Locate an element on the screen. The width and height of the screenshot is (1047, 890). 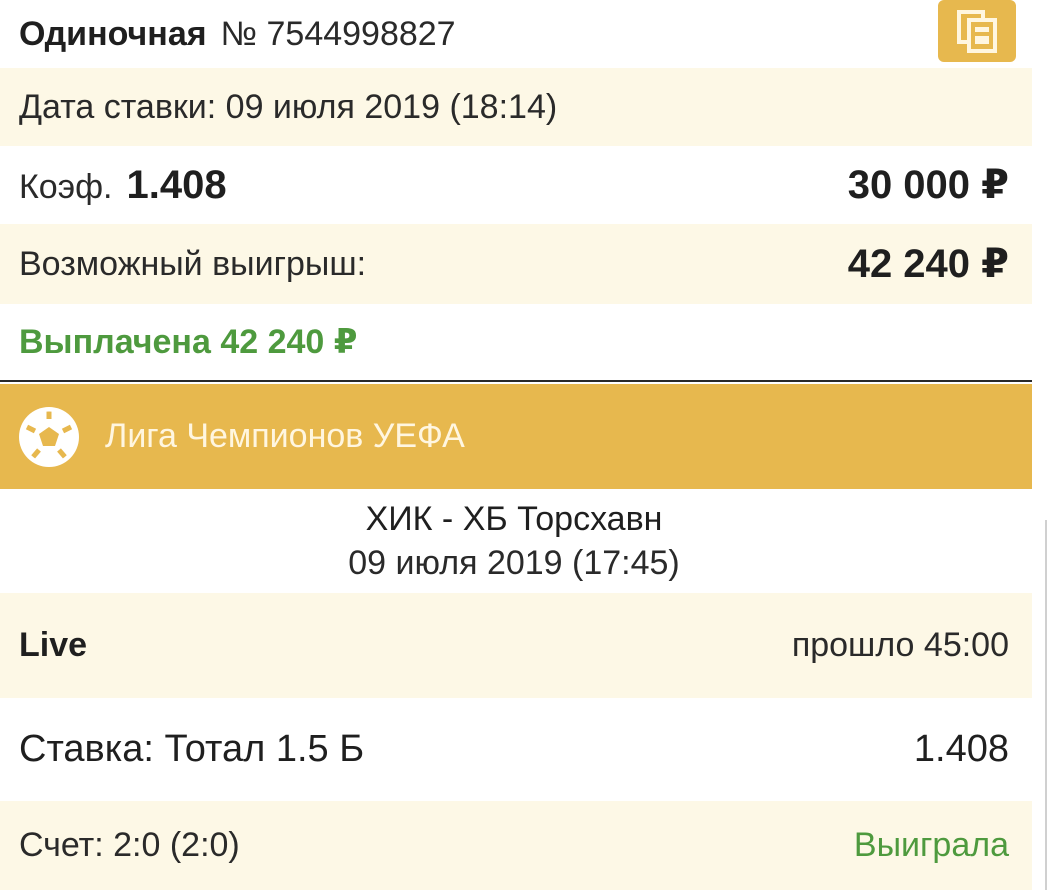
paid-status: Выплачена 42 240 ₽ is located at coordinates (188, 342).